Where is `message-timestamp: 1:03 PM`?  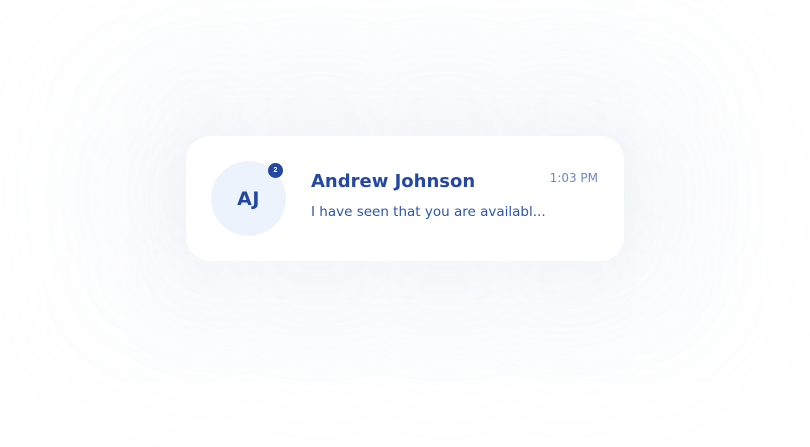
message-timestamp: 1:03 PM is located at coordinates (573, 178).